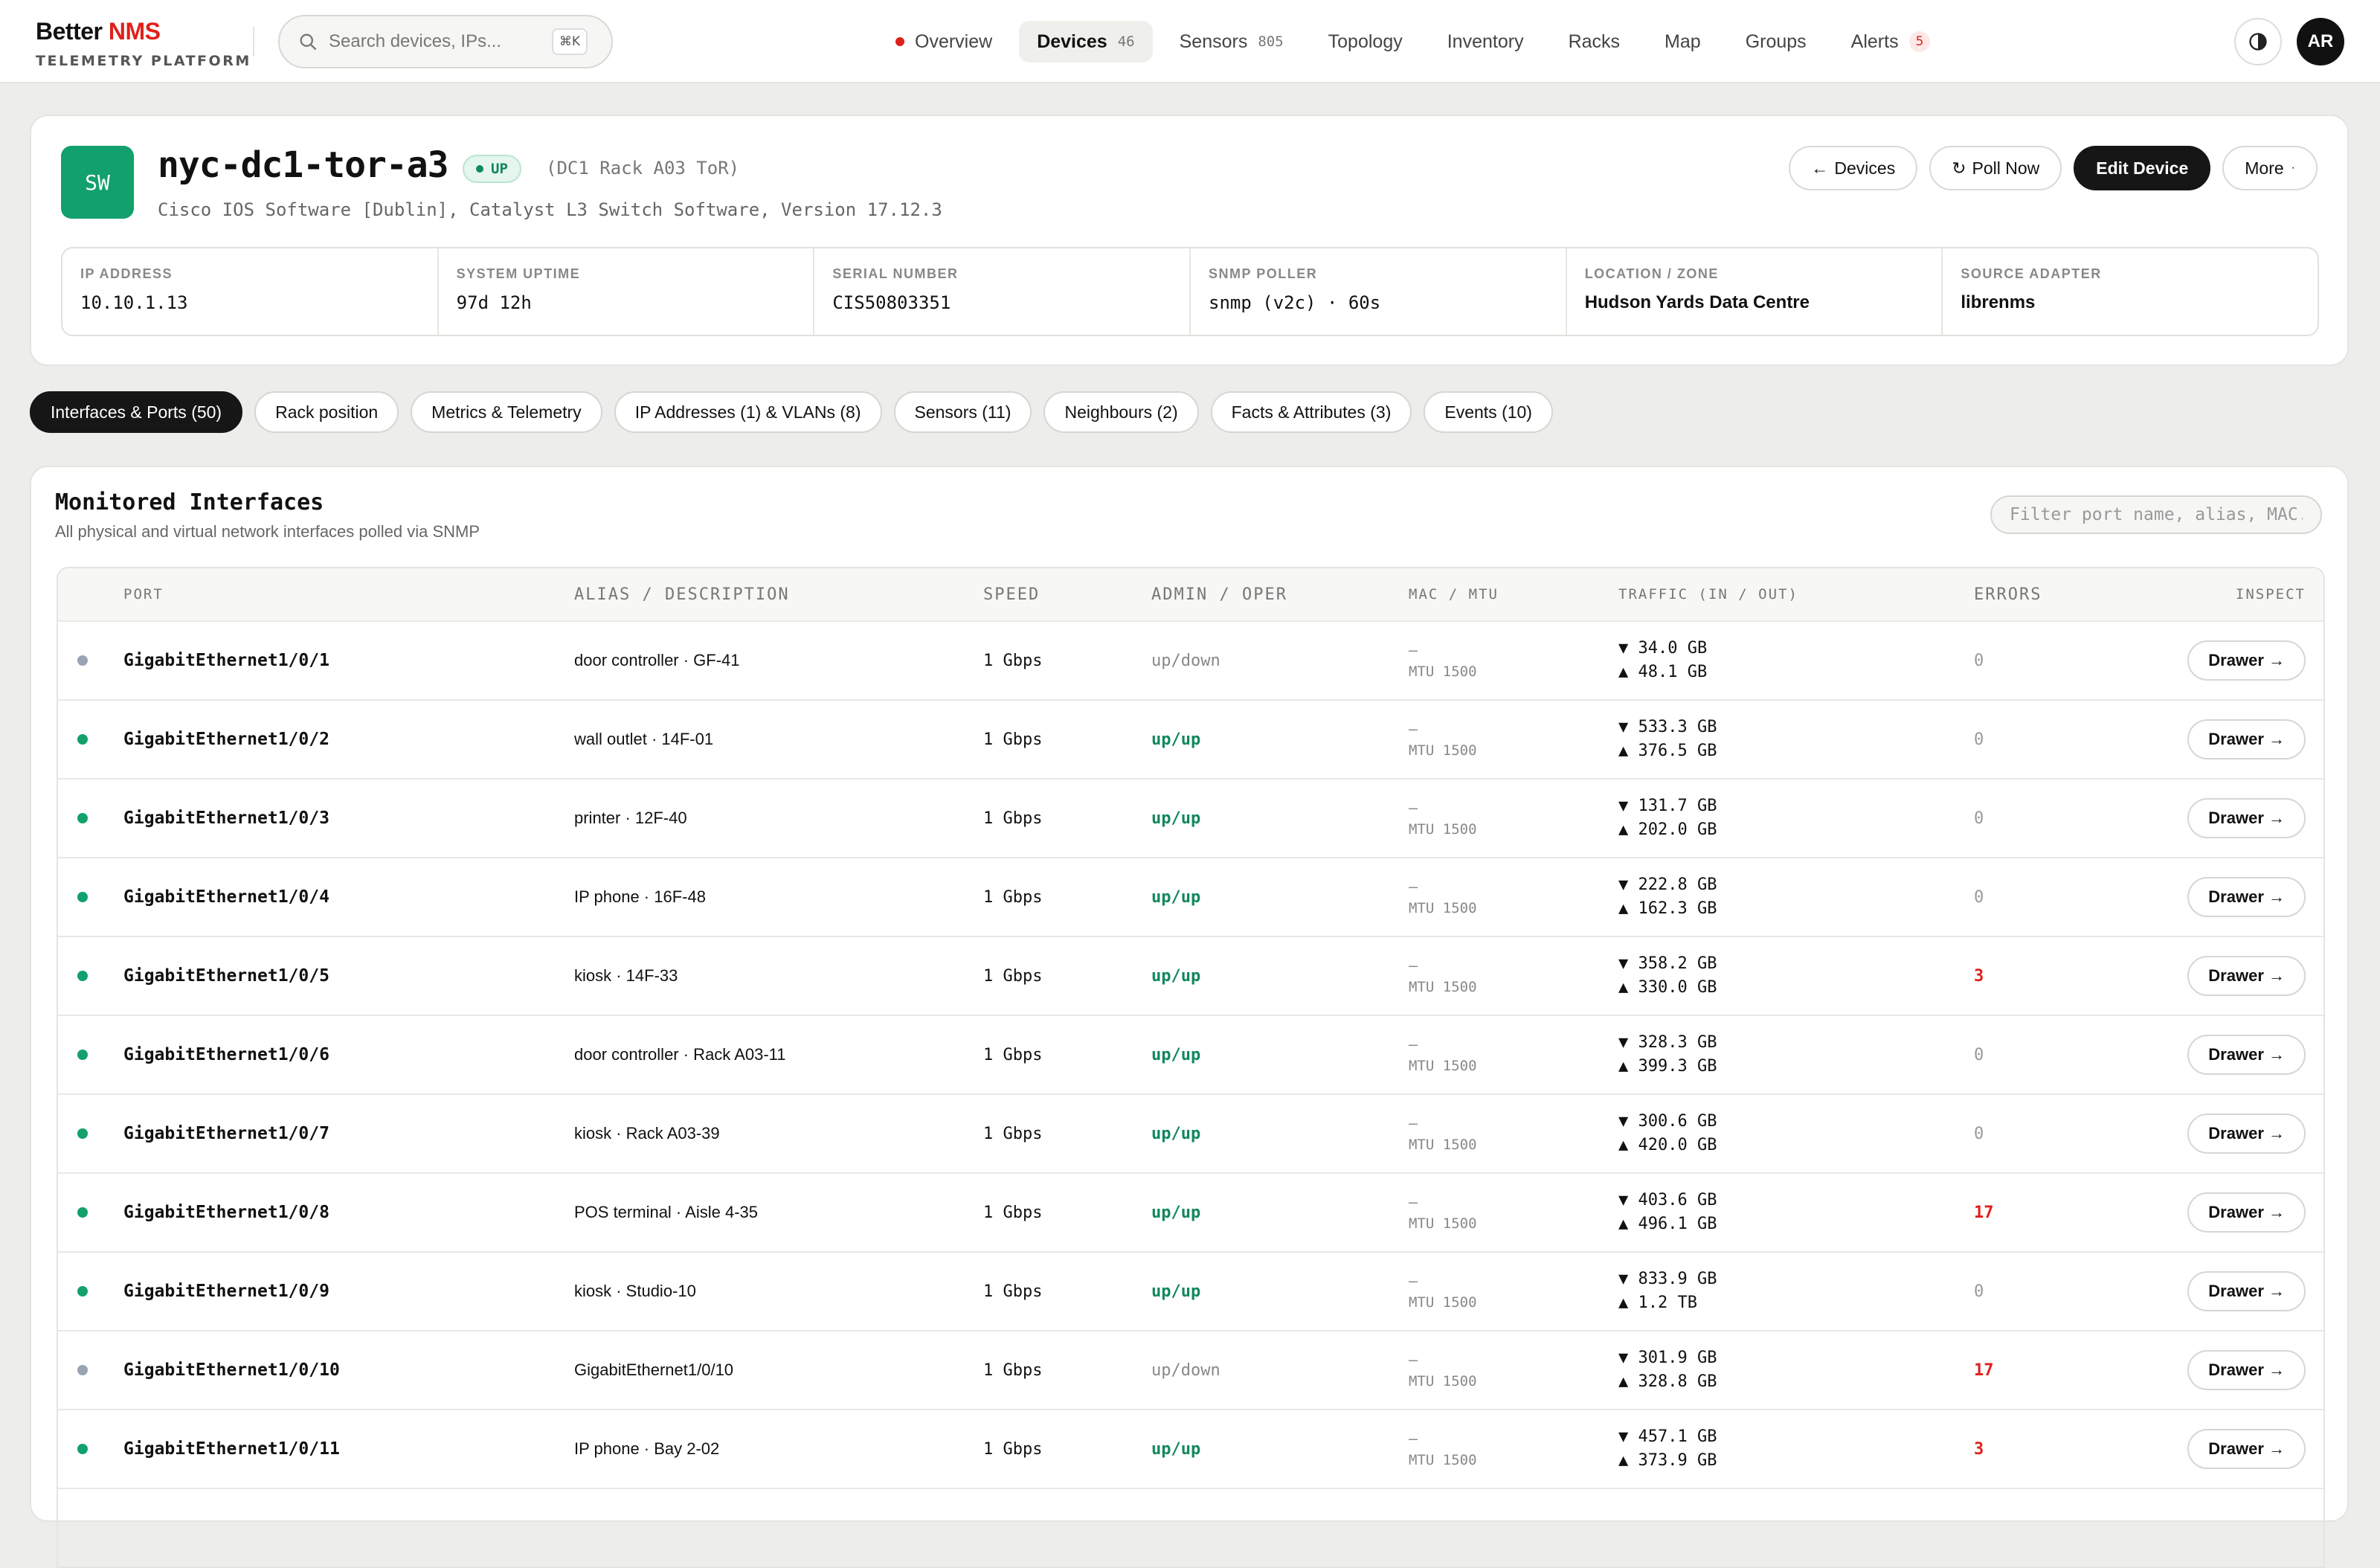  Describe the element at coordinates (1667, 739) in the screenshot. I see `traffic: ▼ 533.3 GB ▲ 376.5 GB` at that location.